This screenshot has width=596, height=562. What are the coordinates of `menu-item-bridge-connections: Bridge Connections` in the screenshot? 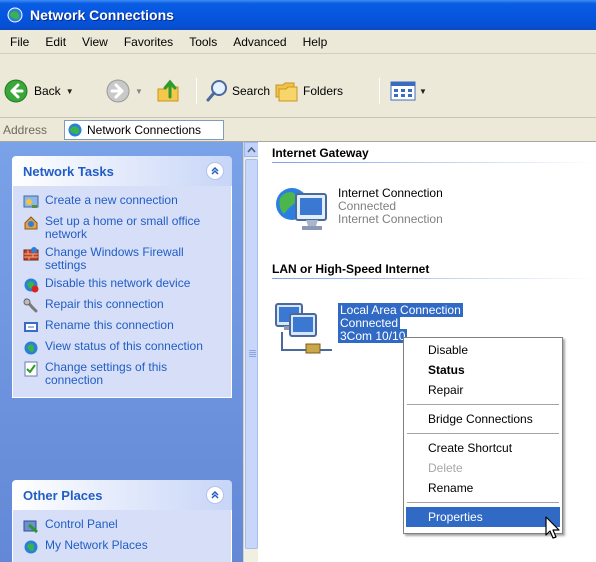 It's located at (483, 419).